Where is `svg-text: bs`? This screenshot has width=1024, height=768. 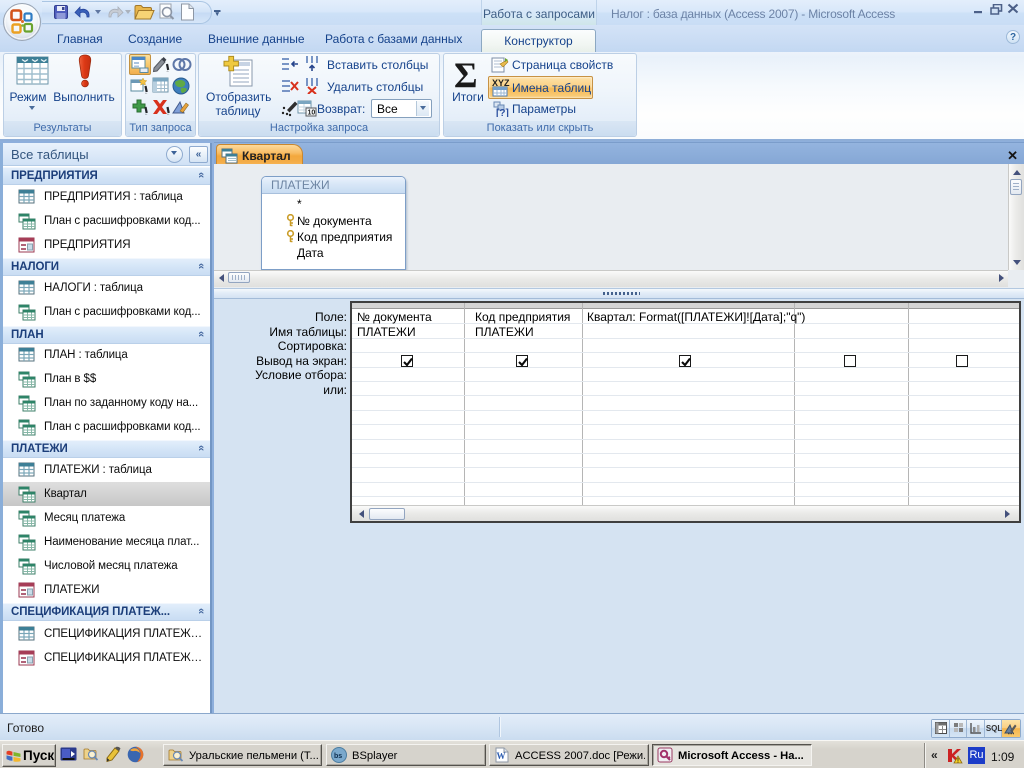 svg-text: bs is located at coordinates (338, 756).